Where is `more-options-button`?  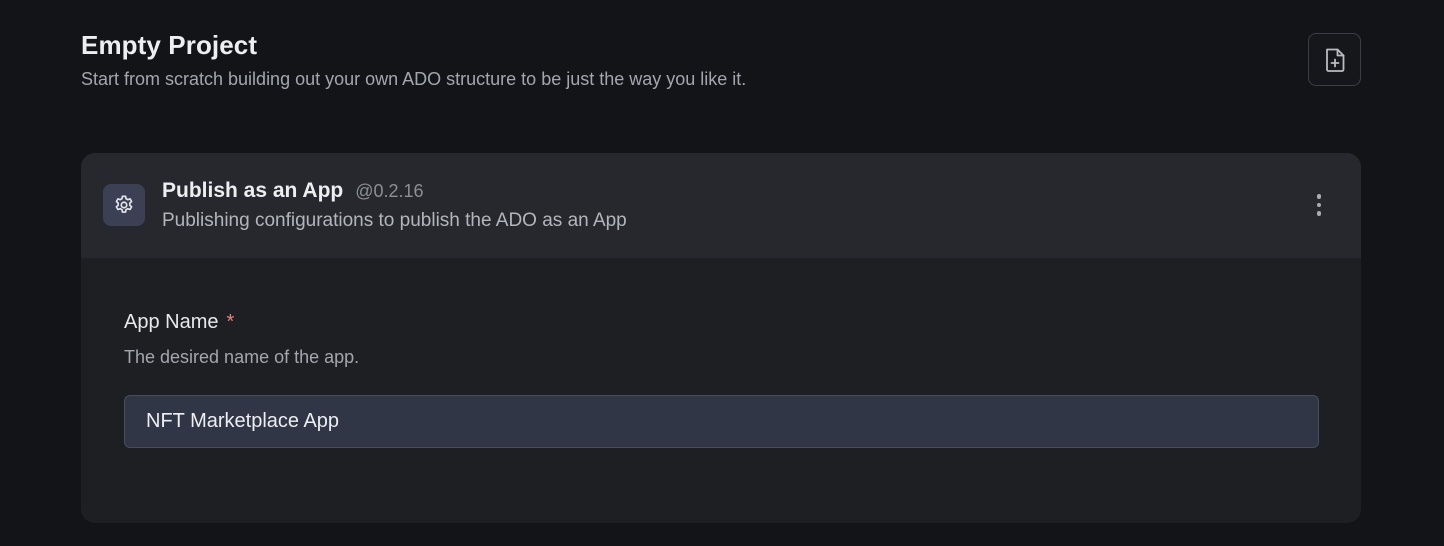
more-options-button is located at coordinates (1319, 205).